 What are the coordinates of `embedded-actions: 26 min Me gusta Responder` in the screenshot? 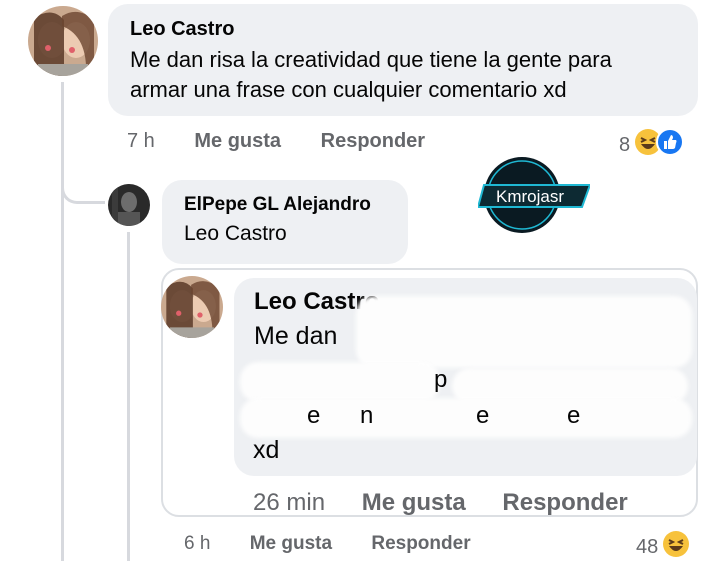 It's located at (440, 503).